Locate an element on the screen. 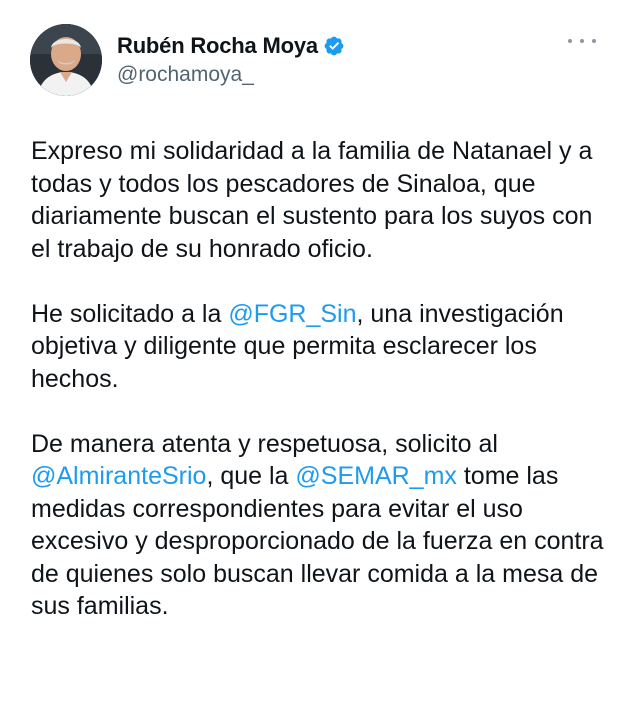  display-name-row: Rubén Rocha Moya is located at coordinates (231, 46).